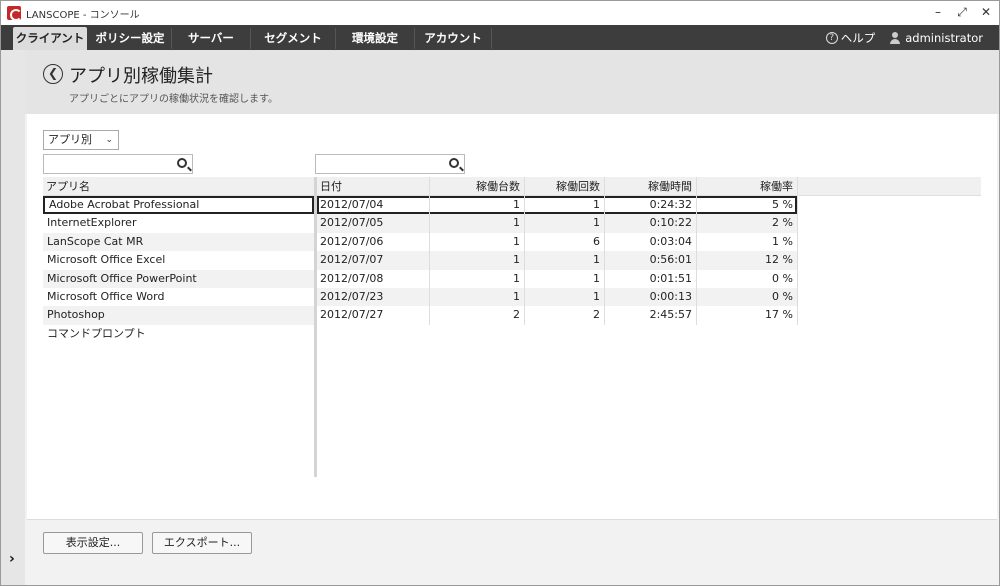  Describe the element at coordinates (557, 260) in the screenshot. I see `table-row: 2012/07/07 1 1 0:56:01 12 %` at that location.